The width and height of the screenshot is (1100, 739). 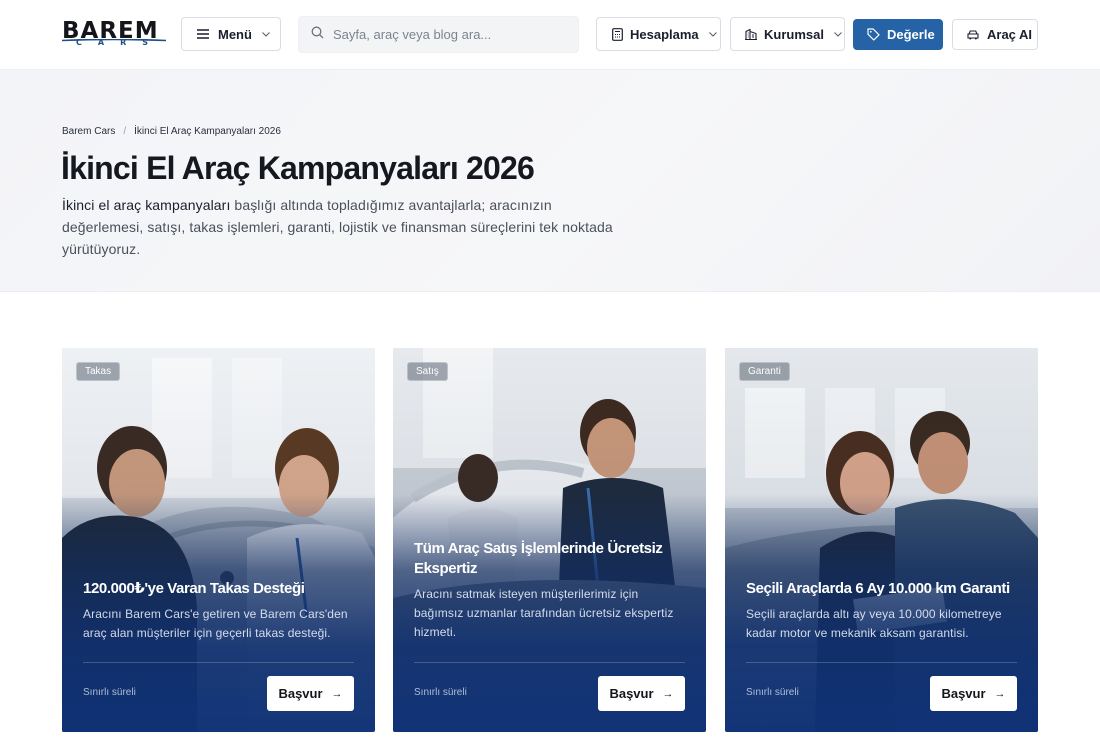 What do you see at coordinates (207, 131) in the screenshot?
I see `breadcrumb-current: İkinci El Araç Kampanyaları 2026` at bounding box center [207, 131].